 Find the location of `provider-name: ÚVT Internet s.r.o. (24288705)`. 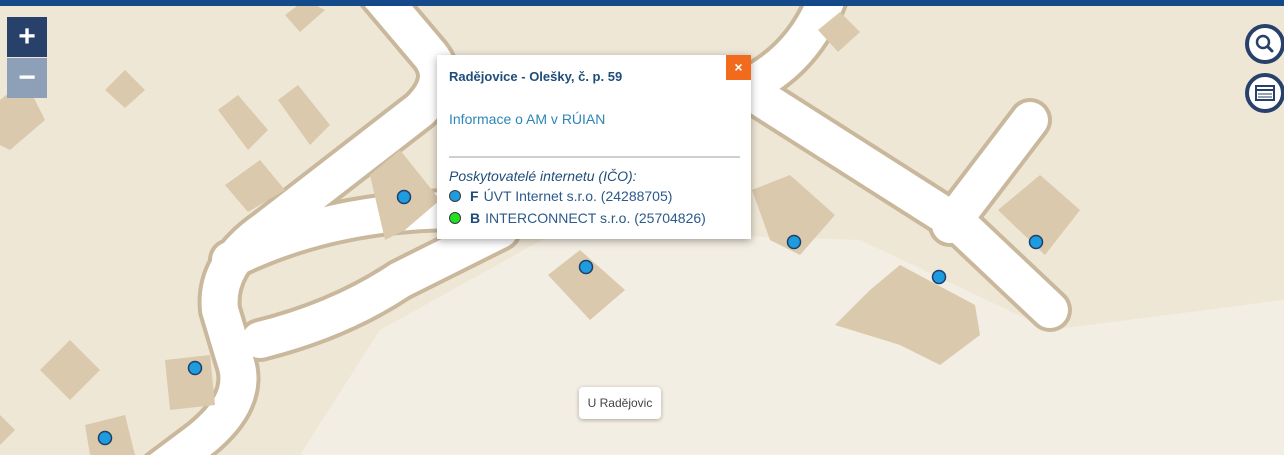

provider-name: ÚVT Internet s.r.o. (24288705) is located at coordinates (578, 196).